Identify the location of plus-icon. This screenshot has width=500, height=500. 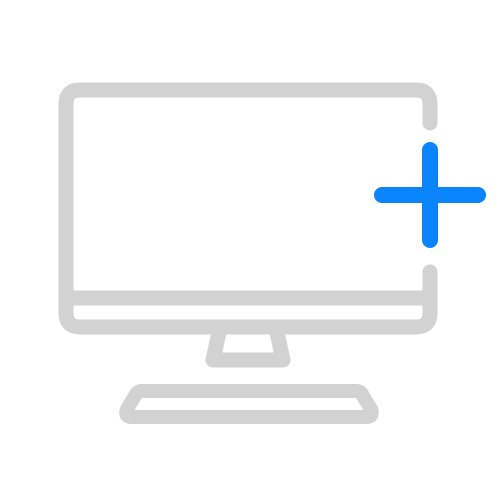
(430, 195).